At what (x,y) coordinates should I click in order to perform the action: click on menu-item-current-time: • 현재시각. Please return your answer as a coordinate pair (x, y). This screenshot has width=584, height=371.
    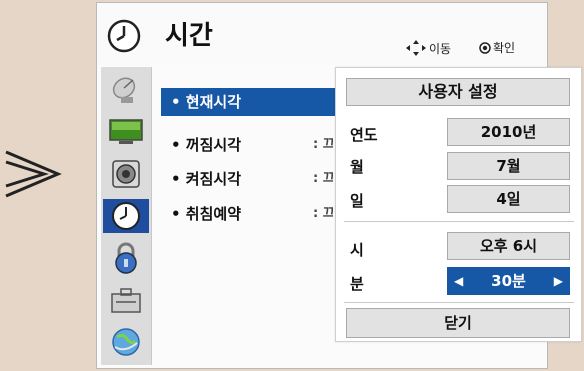
    Looking at the image, I should click on (251, 102).